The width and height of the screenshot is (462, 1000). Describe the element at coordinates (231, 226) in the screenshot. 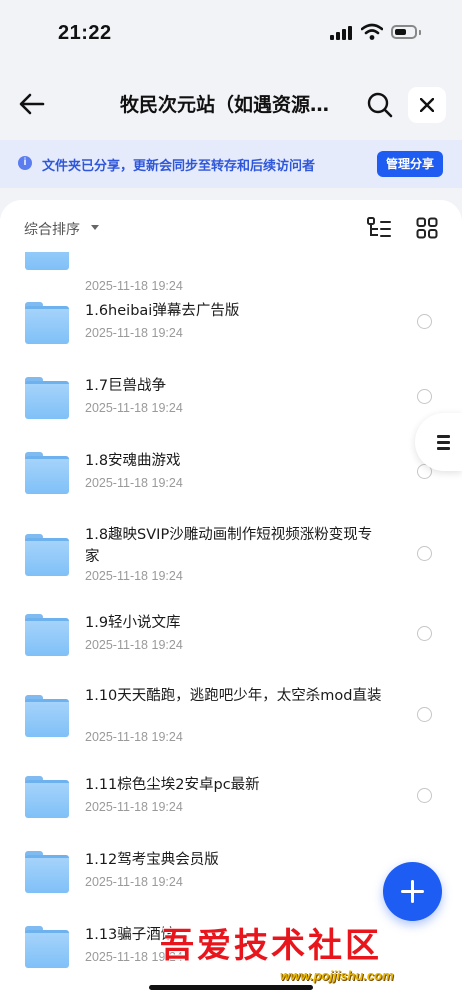

I see `sort-toolbar: 综合排序` at that location.